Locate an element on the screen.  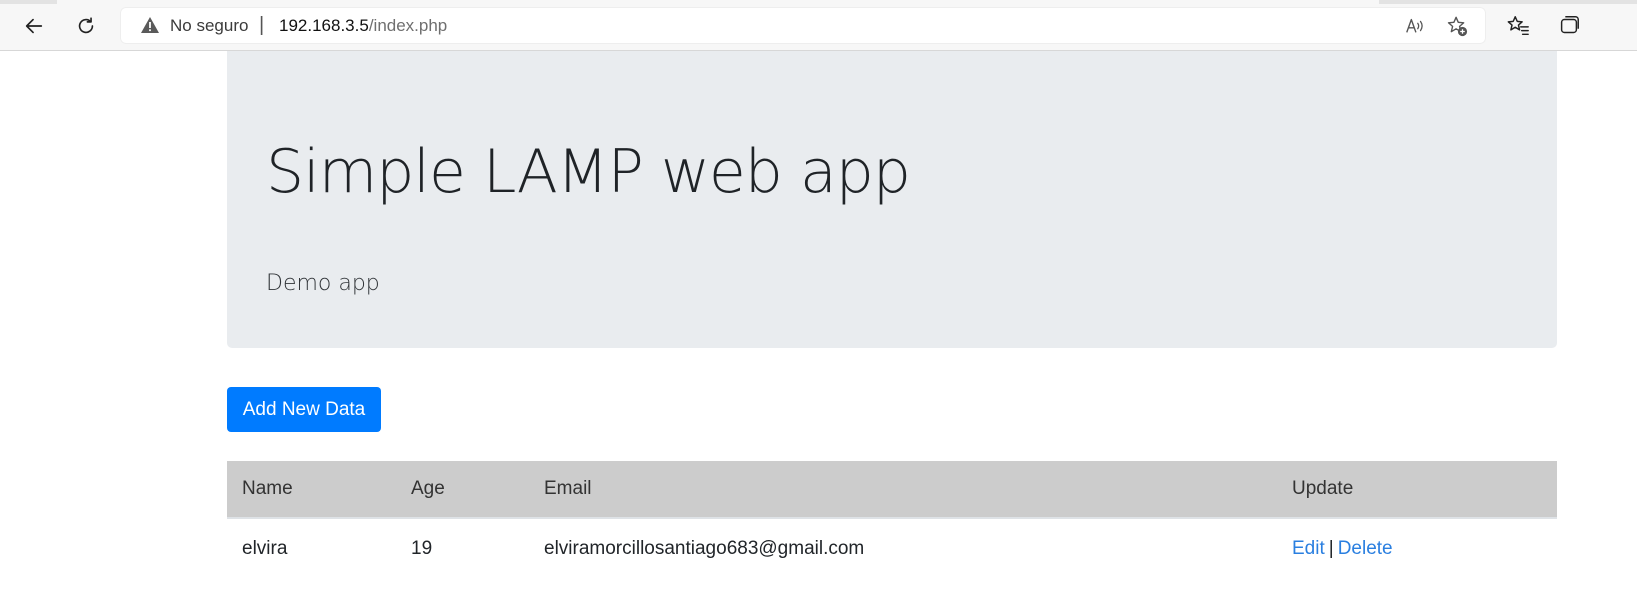
favorites-icon is located at coordinates (1518, 26).